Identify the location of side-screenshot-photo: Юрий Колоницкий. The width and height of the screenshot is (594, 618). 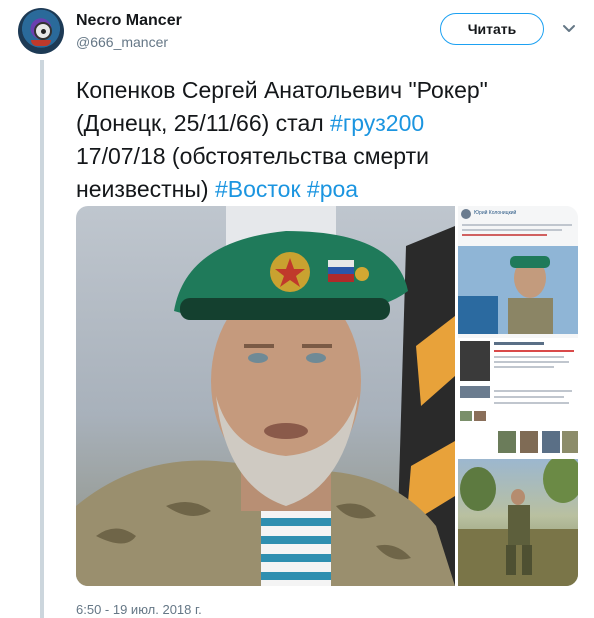
(518, 331).